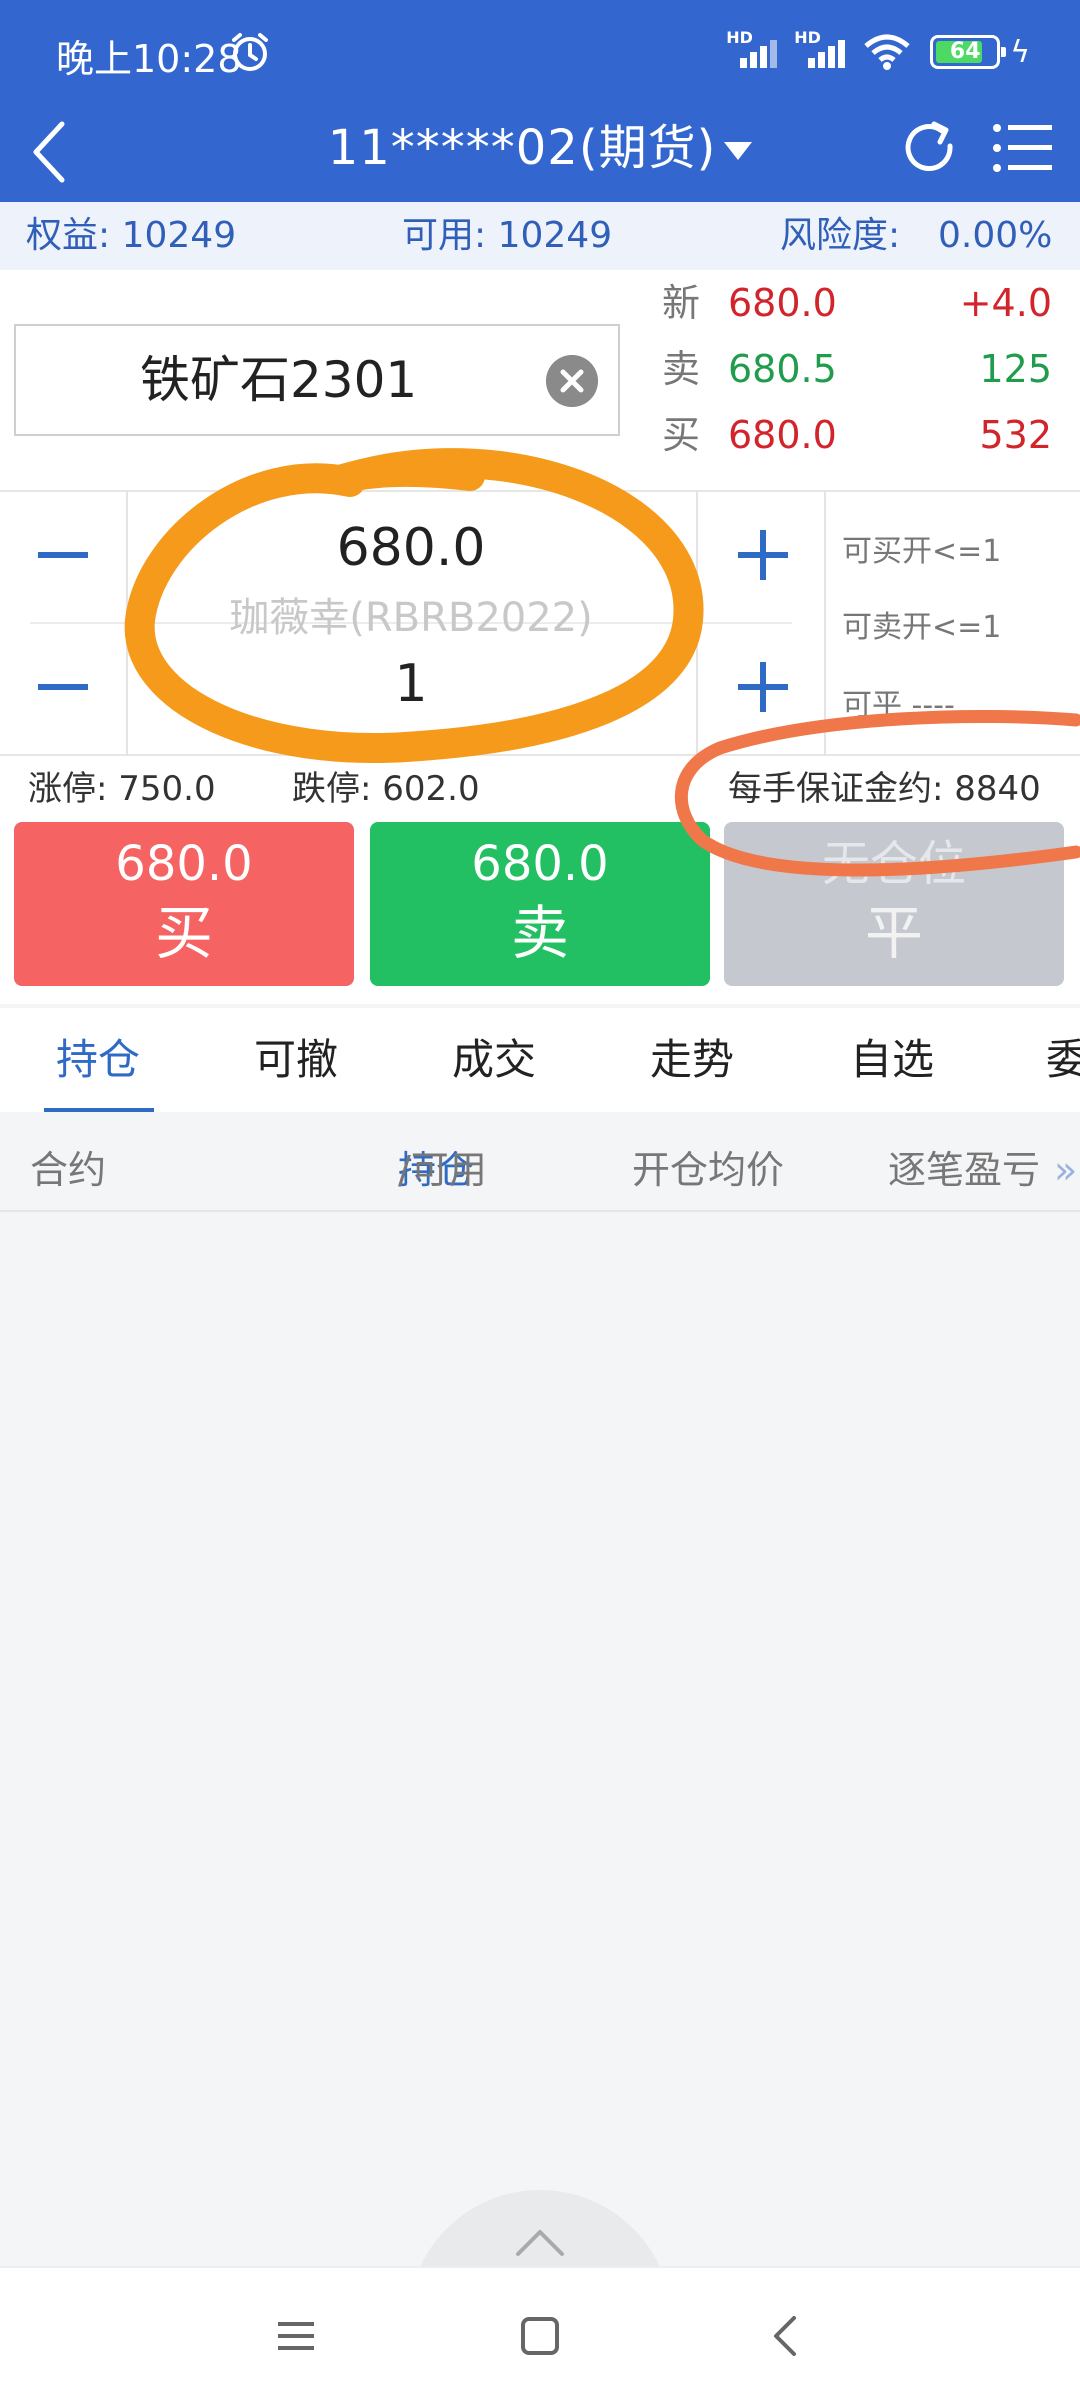 The width and height of the screenshot is (1080, 2400). I want to click on quote-panel: 新 680.0 +4.0 卖 680.5 125 买 680.0 532, so click(860, 381).